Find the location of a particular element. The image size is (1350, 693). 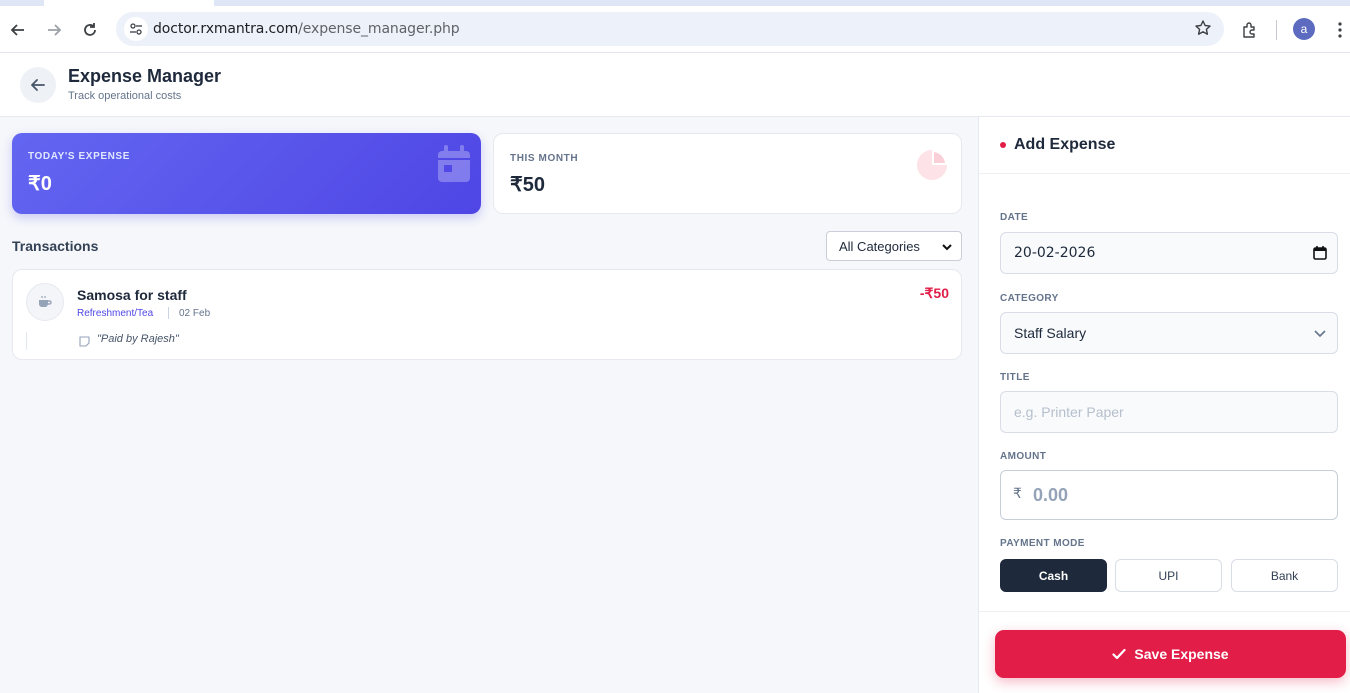

date-input: 20-02-2026 is located at coordinates (1169, 253).